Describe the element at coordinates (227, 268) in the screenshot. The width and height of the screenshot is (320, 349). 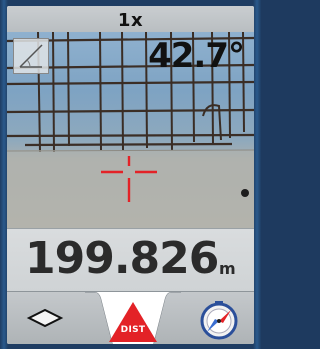
I see `distance-unit: m` at that location.